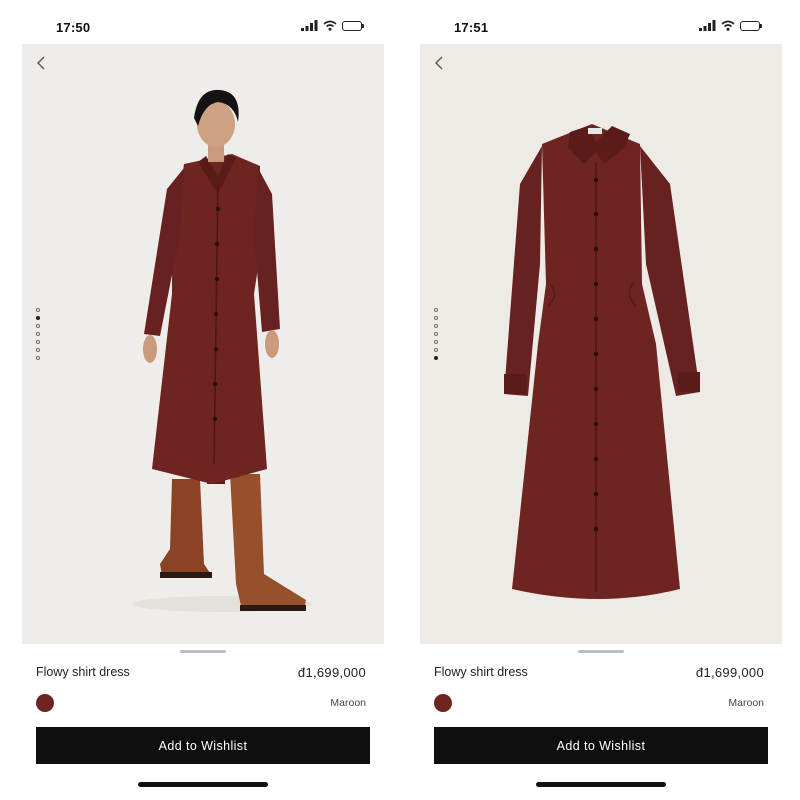 The image size is (800, 800). What do you see at coordinates (200, 22) in the screenshot?
I see `status-bar: 17:50` at bounding box center [200, 22].